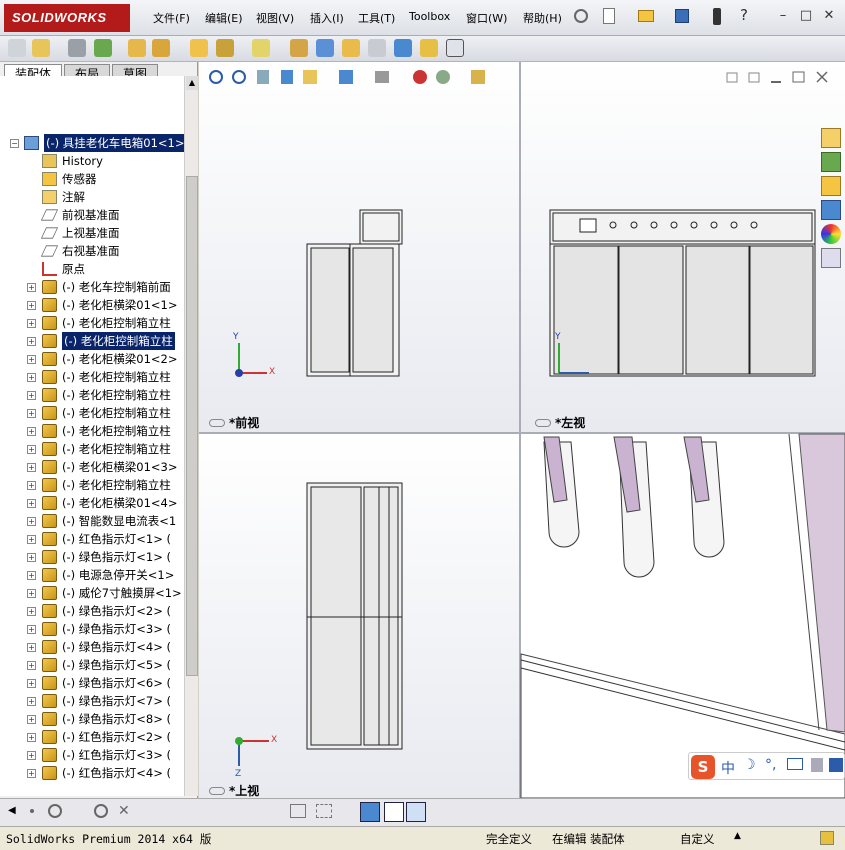  I want to click on task-pane-home-icon, so click(831, 138).